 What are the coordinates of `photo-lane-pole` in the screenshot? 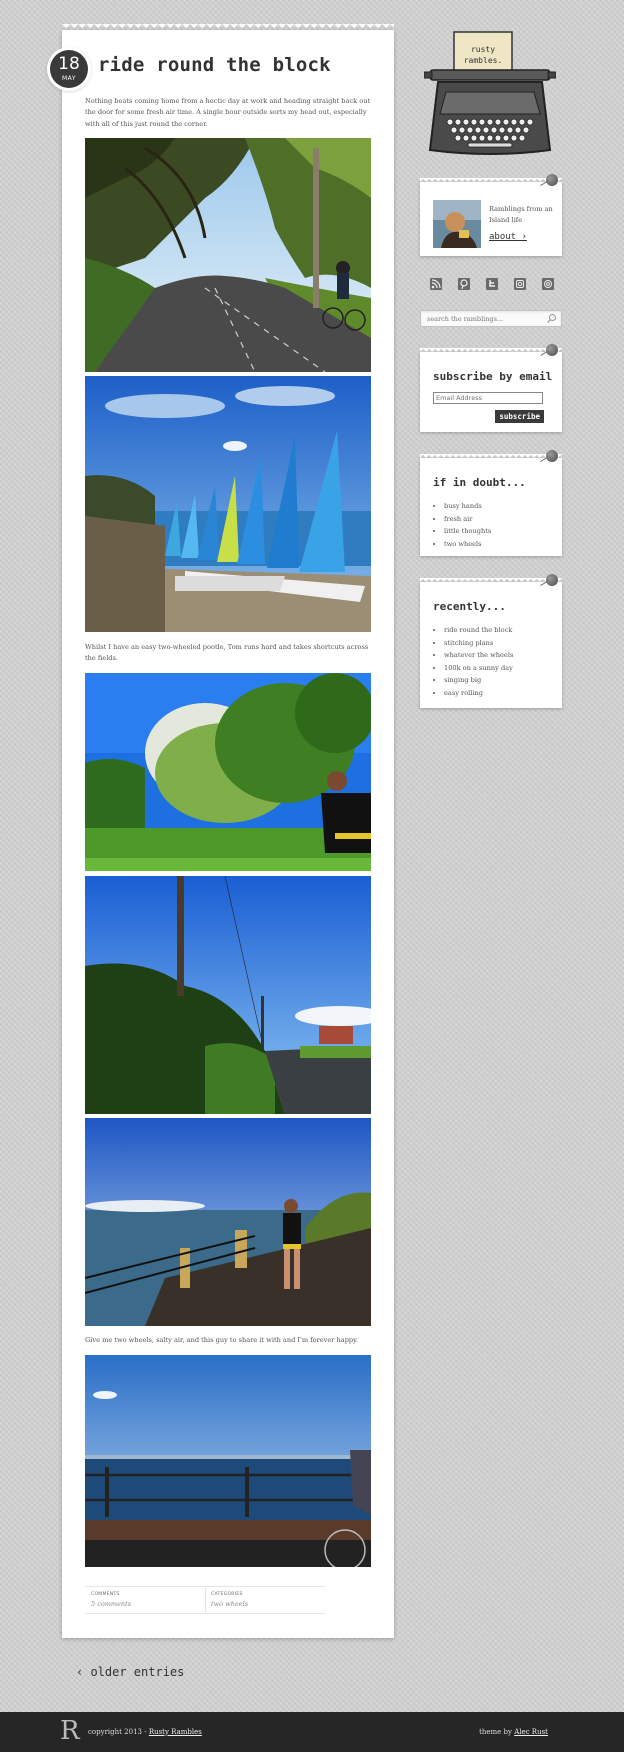 It's located at (228, 995).